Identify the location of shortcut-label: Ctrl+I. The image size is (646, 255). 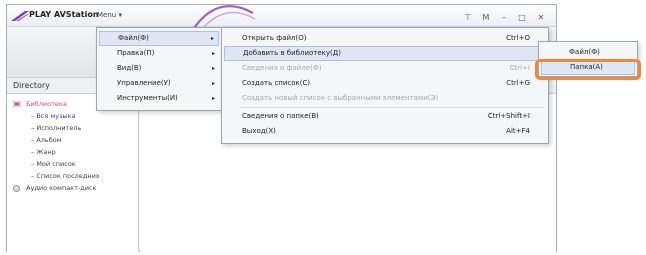
(519, 68).